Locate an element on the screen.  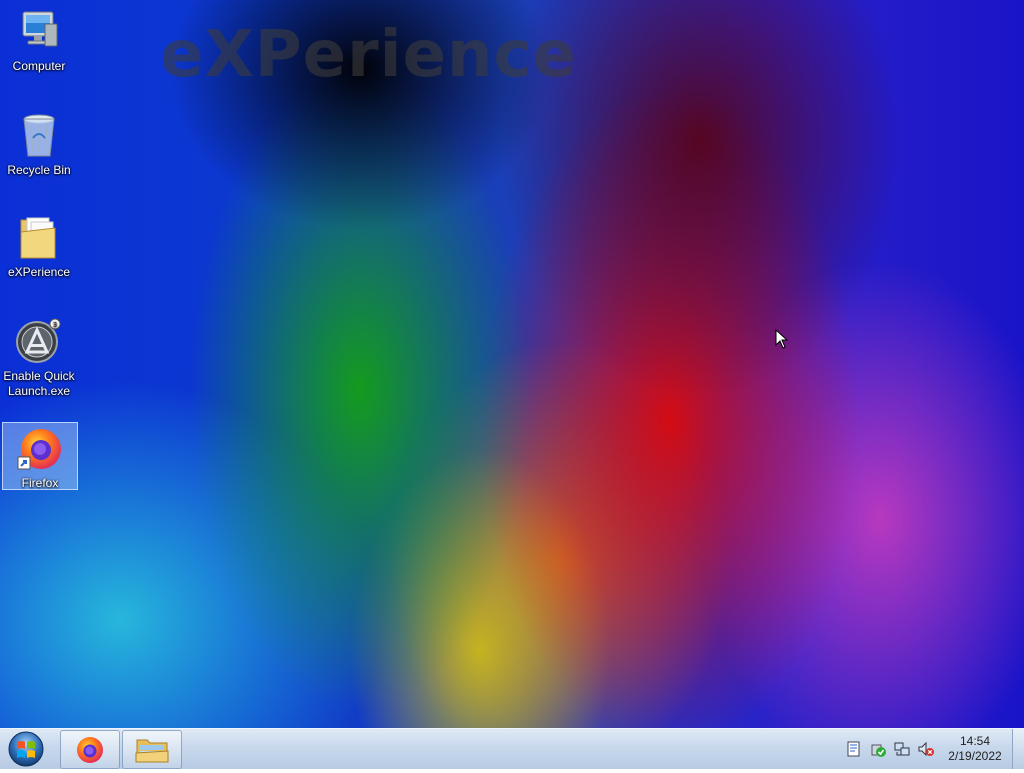
clock-date: 2/19/2022 is located at coordinates (975, 756).